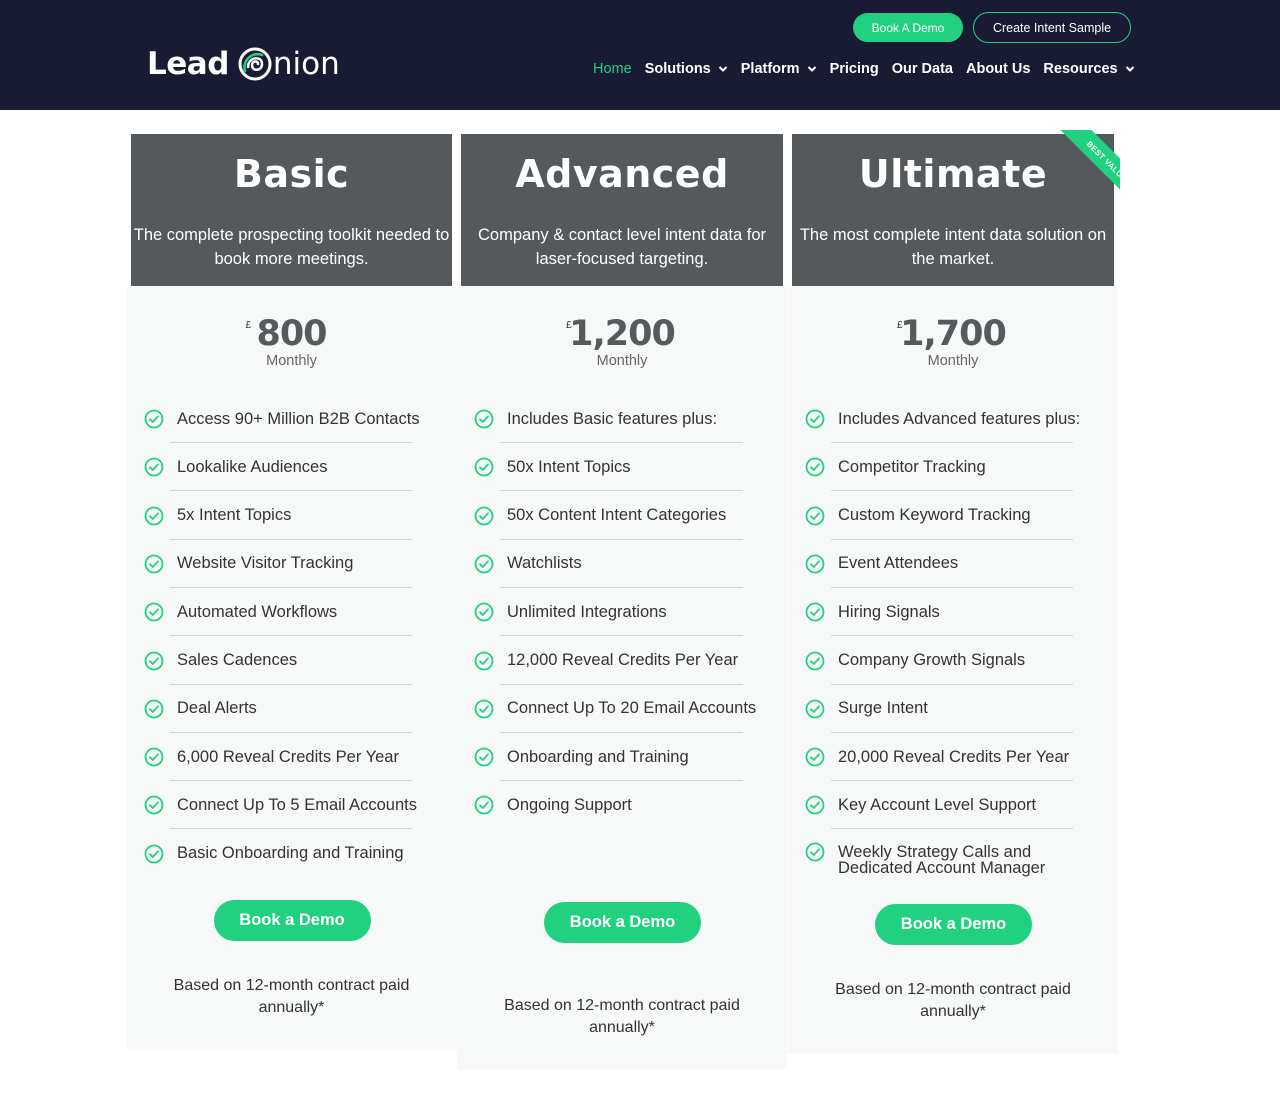 The width and height of the screenshot is (1280, 1102). I want to click on feature-text: Key Account Level Support, so click(937, 804).